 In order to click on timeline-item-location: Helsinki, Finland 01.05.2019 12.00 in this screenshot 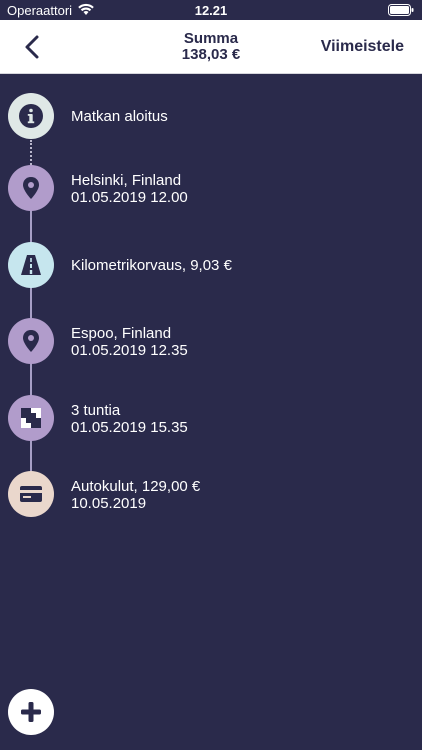, I will do `click(211, 188)`.